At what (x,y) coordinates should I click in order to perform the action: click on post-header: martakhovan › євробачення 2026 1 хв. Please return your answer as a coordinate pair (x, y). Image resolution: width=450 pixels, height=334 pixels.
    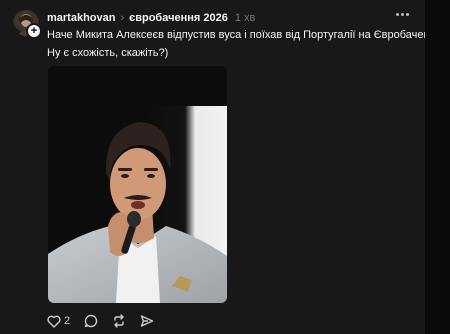
    Looking at the image, I should click on (151, 18).